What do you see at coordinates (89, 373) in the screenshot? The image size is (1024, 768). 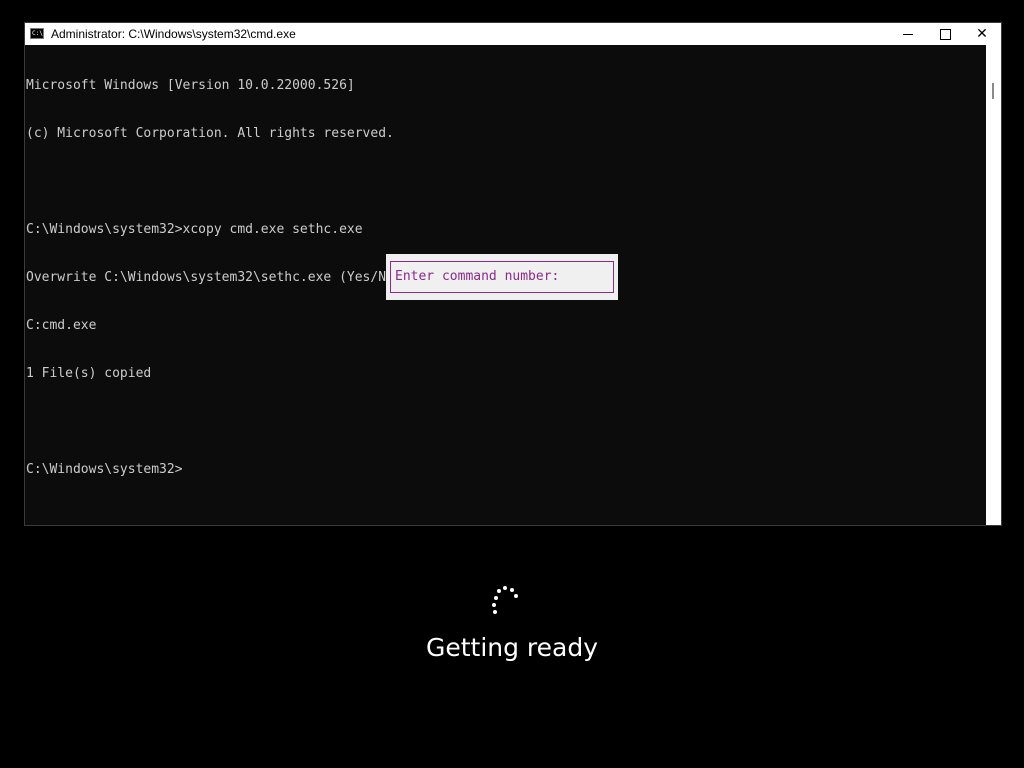 I see `console-line: 1 File(s) copied` at bounding box center [89, 373].